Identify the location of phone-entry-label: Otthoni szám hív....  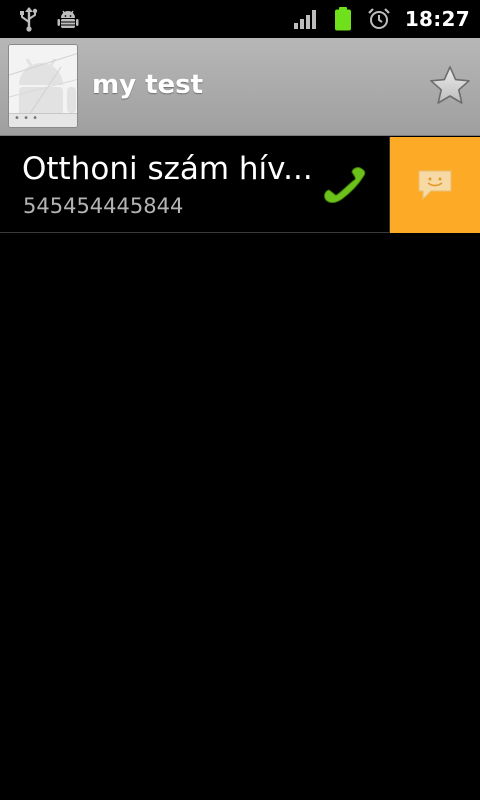
(167, 169).